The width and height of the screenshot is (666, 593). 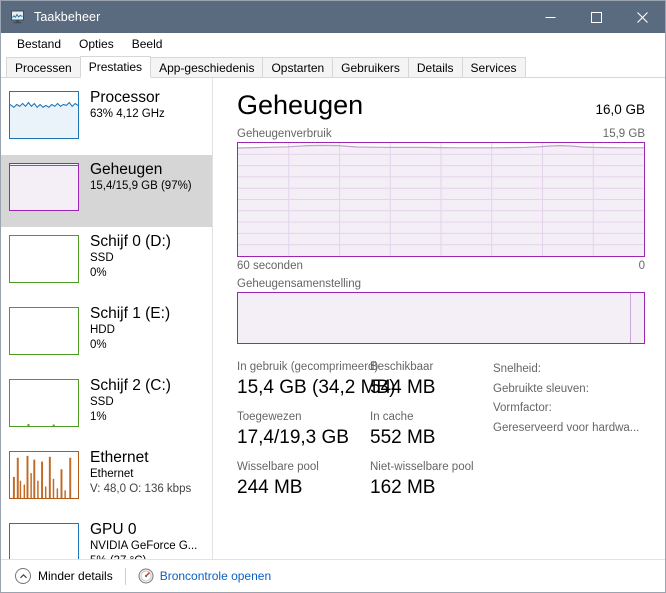 I want to click on stat-nonpaged-pool: Niet-wisselbare pool 162 MB, so click(x=422, y=480).